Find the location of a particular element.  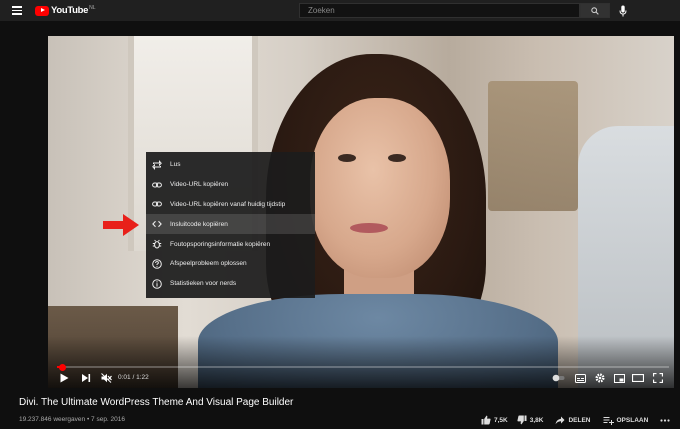

settings-button is located at coordinates (600, 378).